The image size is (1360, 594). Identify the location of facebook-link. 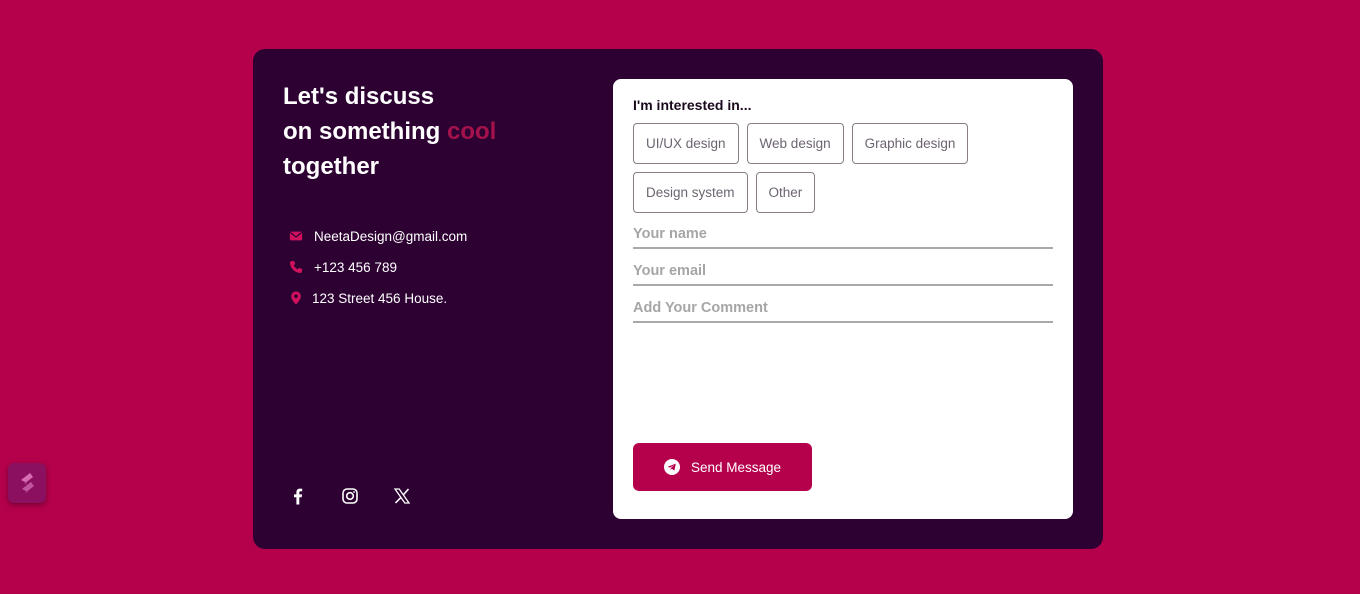
(298, 496).